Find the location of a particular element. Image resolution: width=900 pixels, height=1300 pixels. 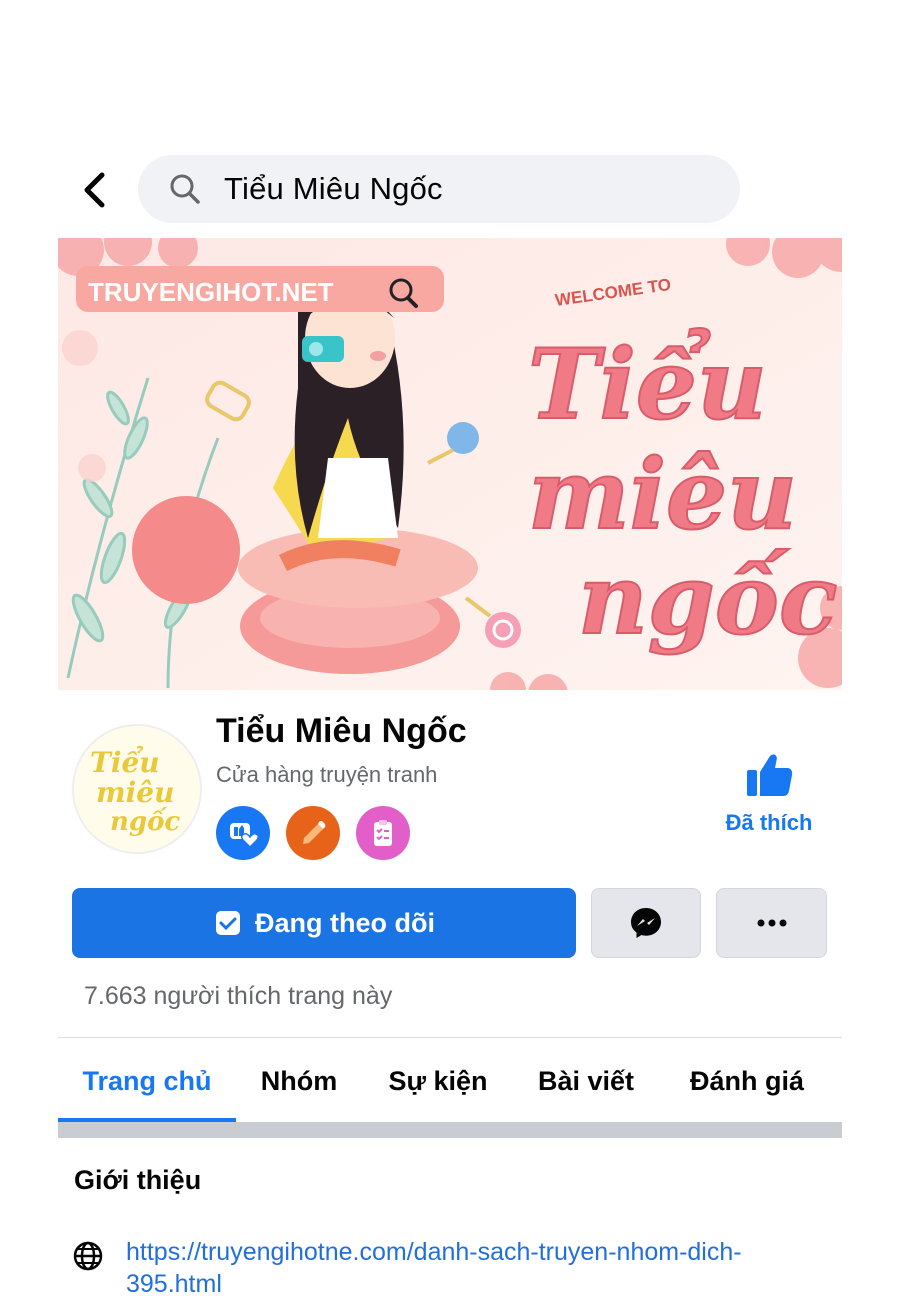

page-title: Tiểu Miêu Ngốc is located at coordinates (341, 731).